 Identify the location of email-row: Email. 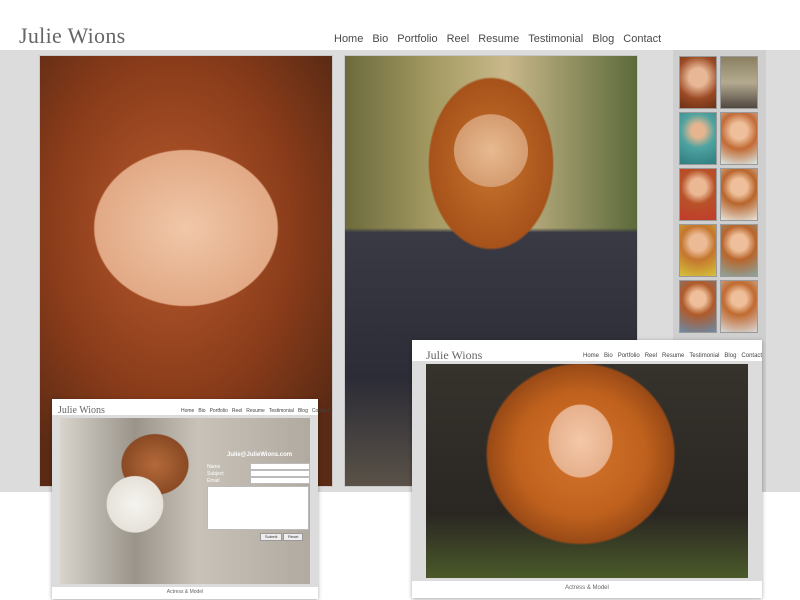
(258, 480).